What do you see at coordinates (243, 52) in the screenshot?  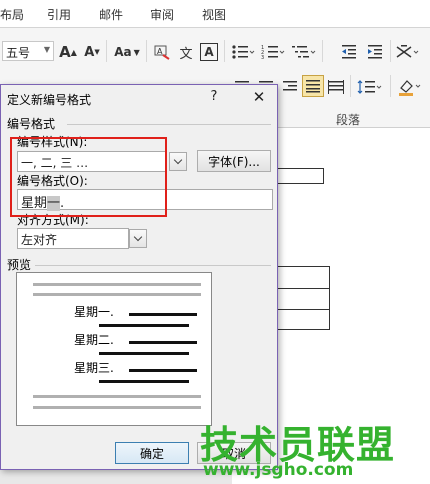 I see `bullets-icon` at bounding box center [243, 52].